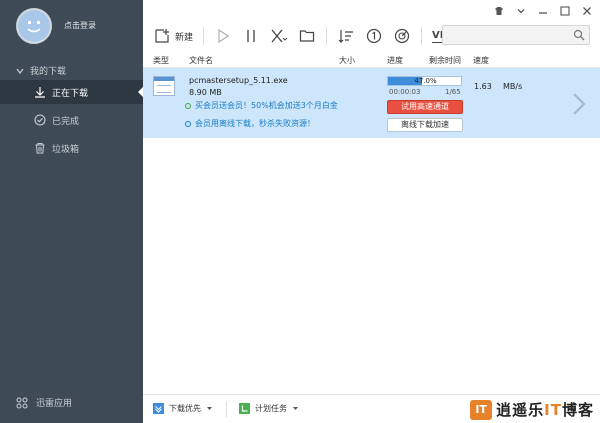  What do you see at coordinates (545, 410) in the screenshot?
I see `watermark-text: 逍遥乐IT博客` at bounding box center [545, 410].